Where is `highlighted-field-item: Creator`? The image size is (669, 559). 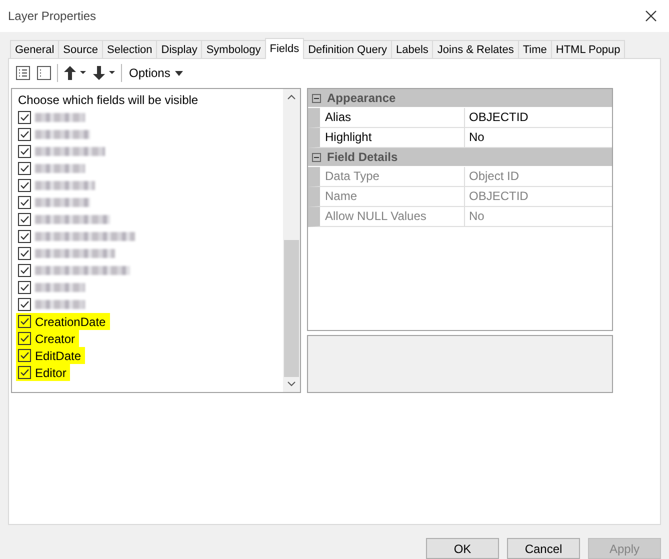 highlighted-field-item: Creator is located at coordinates (48, 338).